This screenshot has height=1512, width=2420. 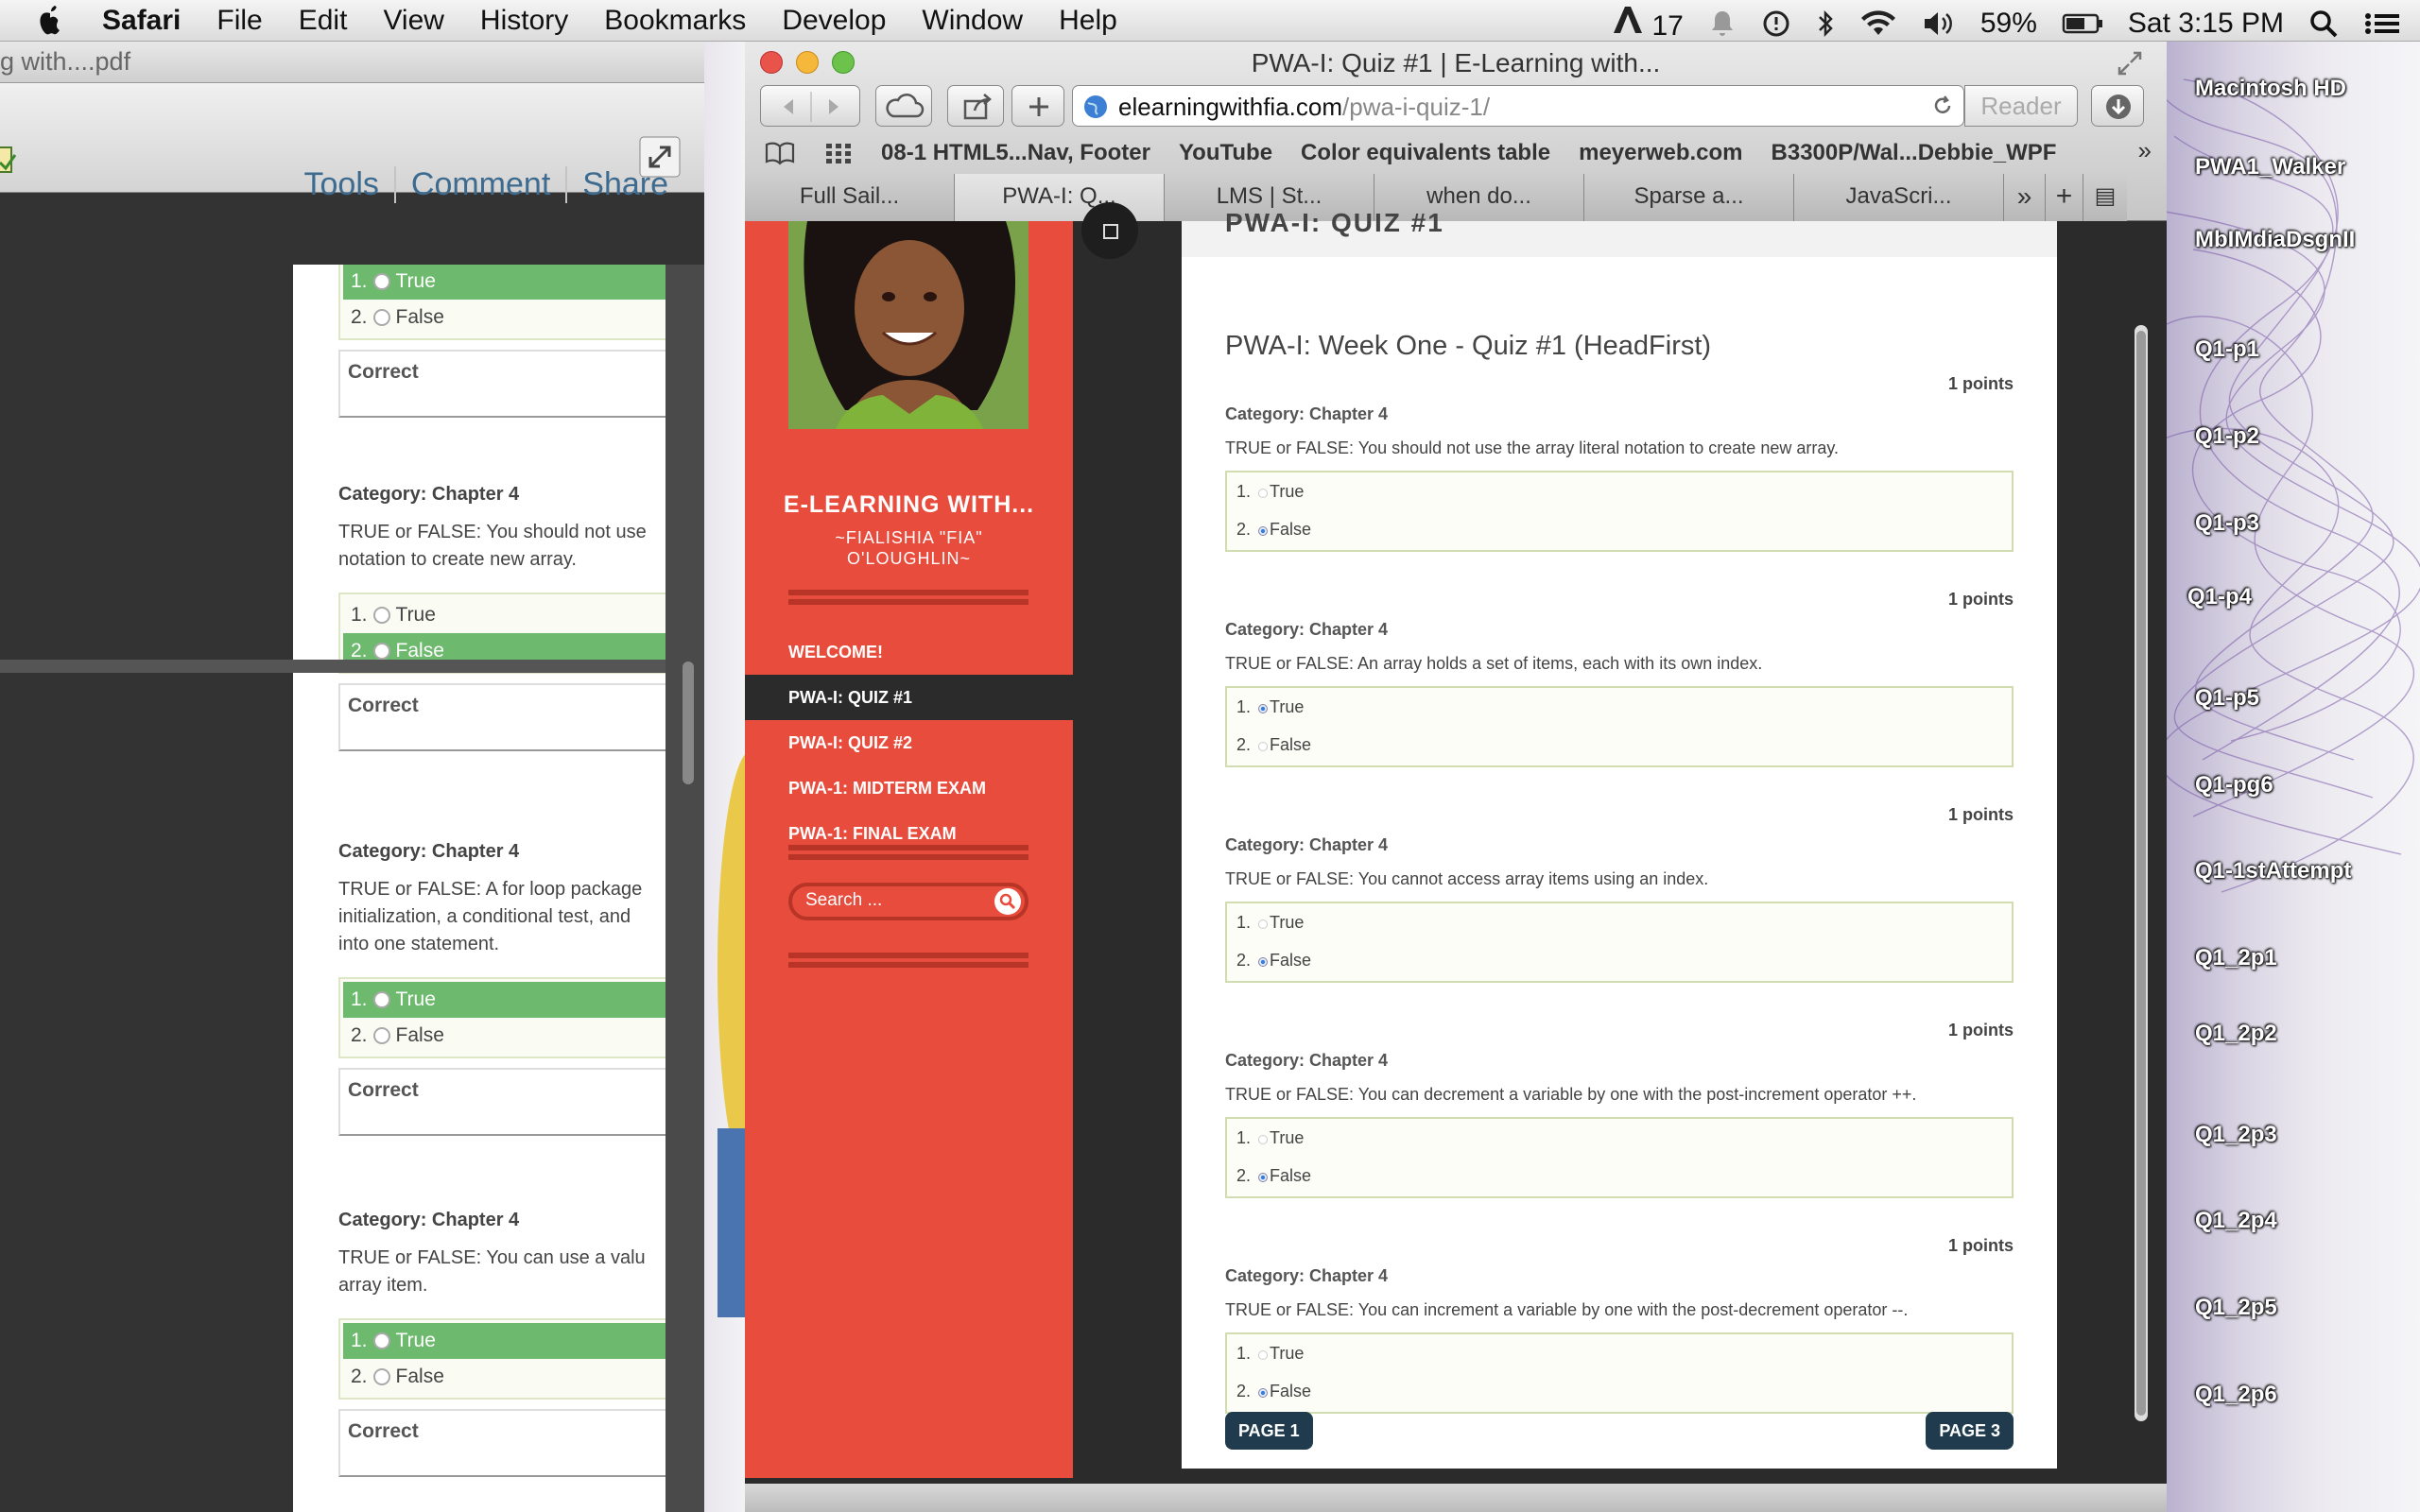 I want to click on desktop-icon-label: Q1_2p6, so click(x=2236, y=1395).